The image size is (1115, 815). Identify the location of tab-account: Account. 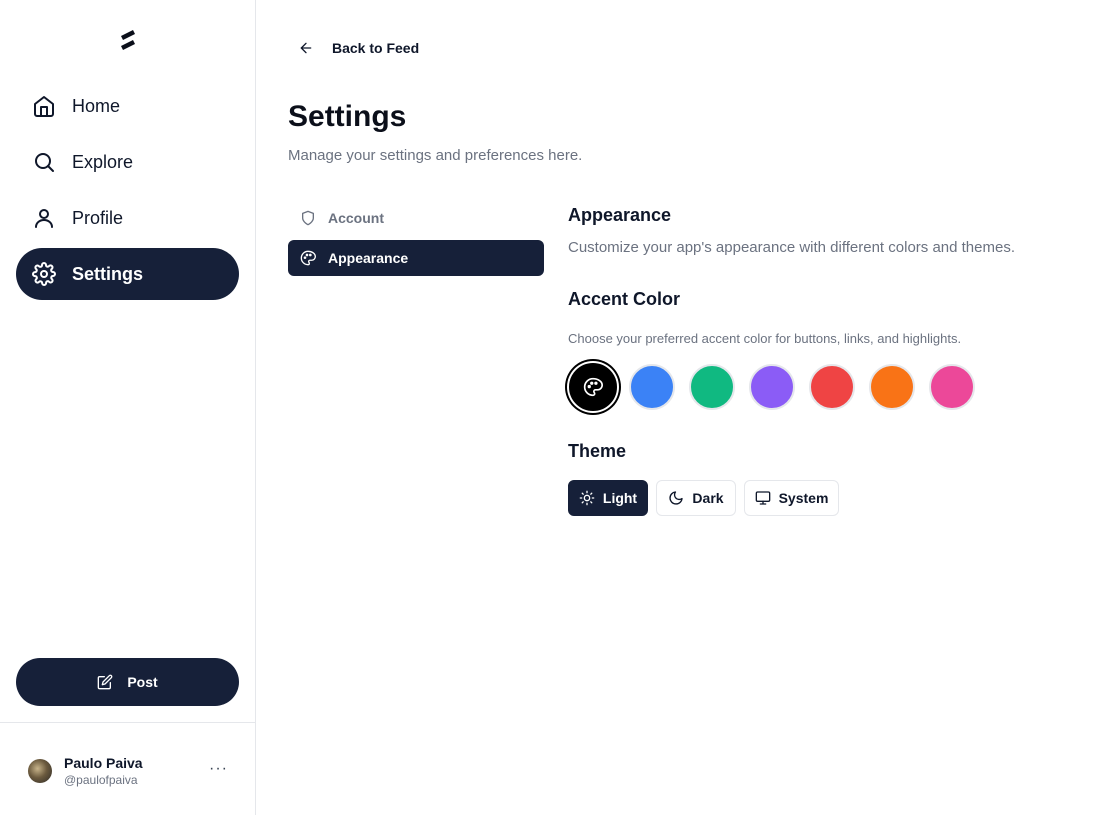
(416, 218).